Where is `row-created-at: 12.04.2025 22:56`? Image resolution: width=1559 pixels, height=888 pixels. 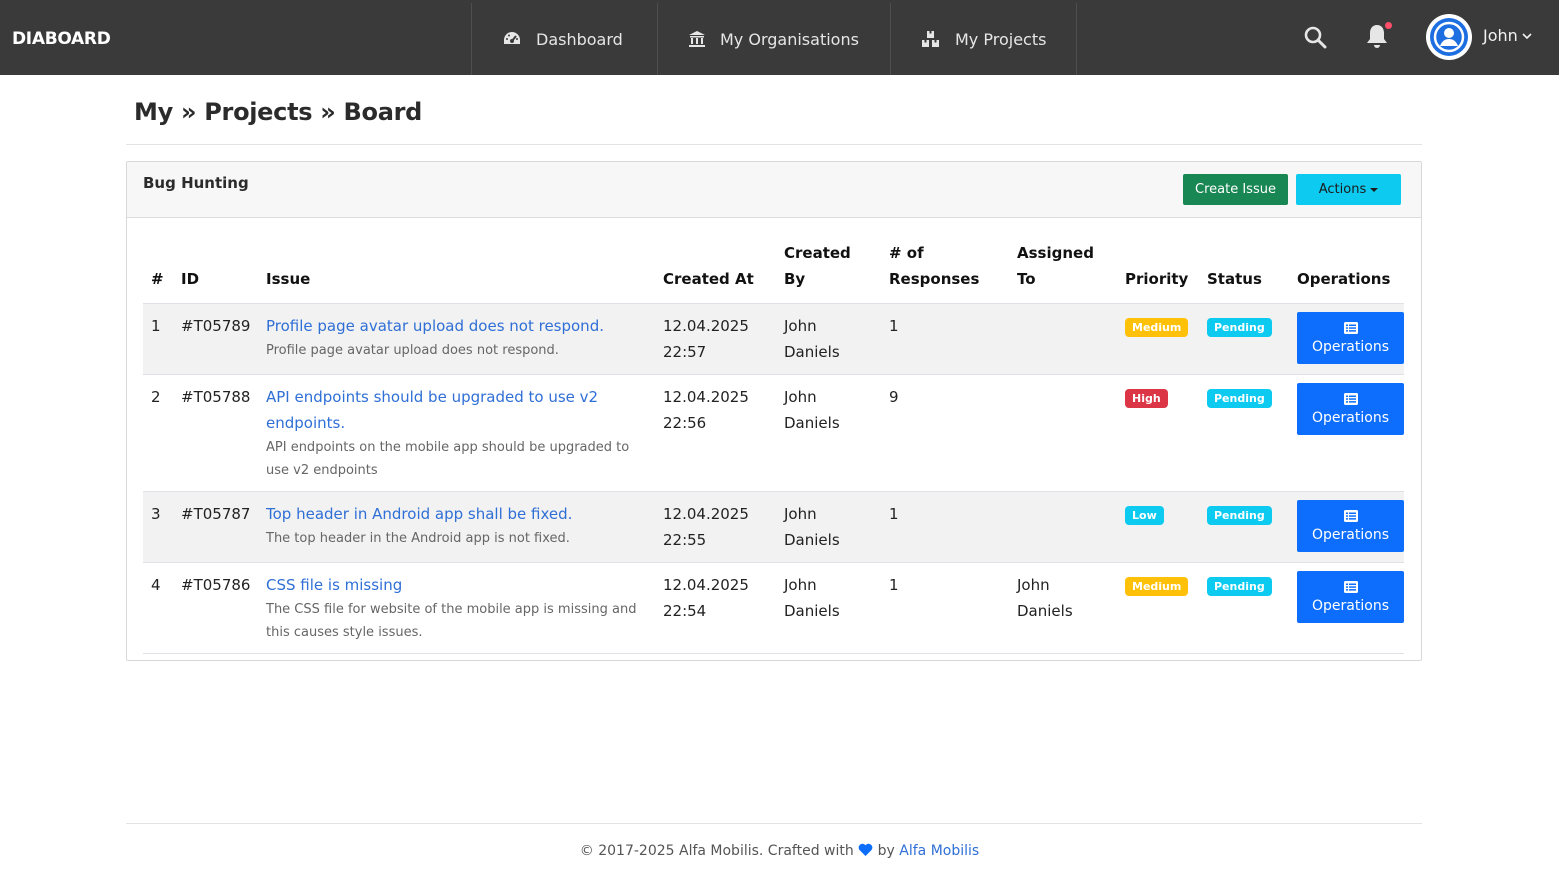 row-created-at: 12.04.2025 22:56 is located at coordinates (715, 433).